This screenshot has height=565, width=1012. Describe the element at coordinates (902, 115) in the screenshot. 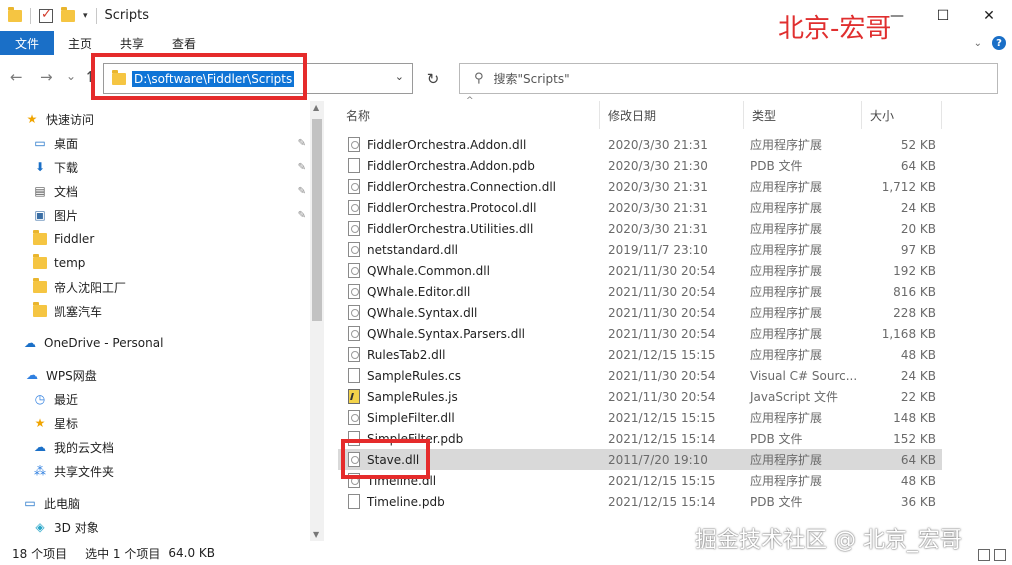

I see `column-header-size: 大小` at that location.